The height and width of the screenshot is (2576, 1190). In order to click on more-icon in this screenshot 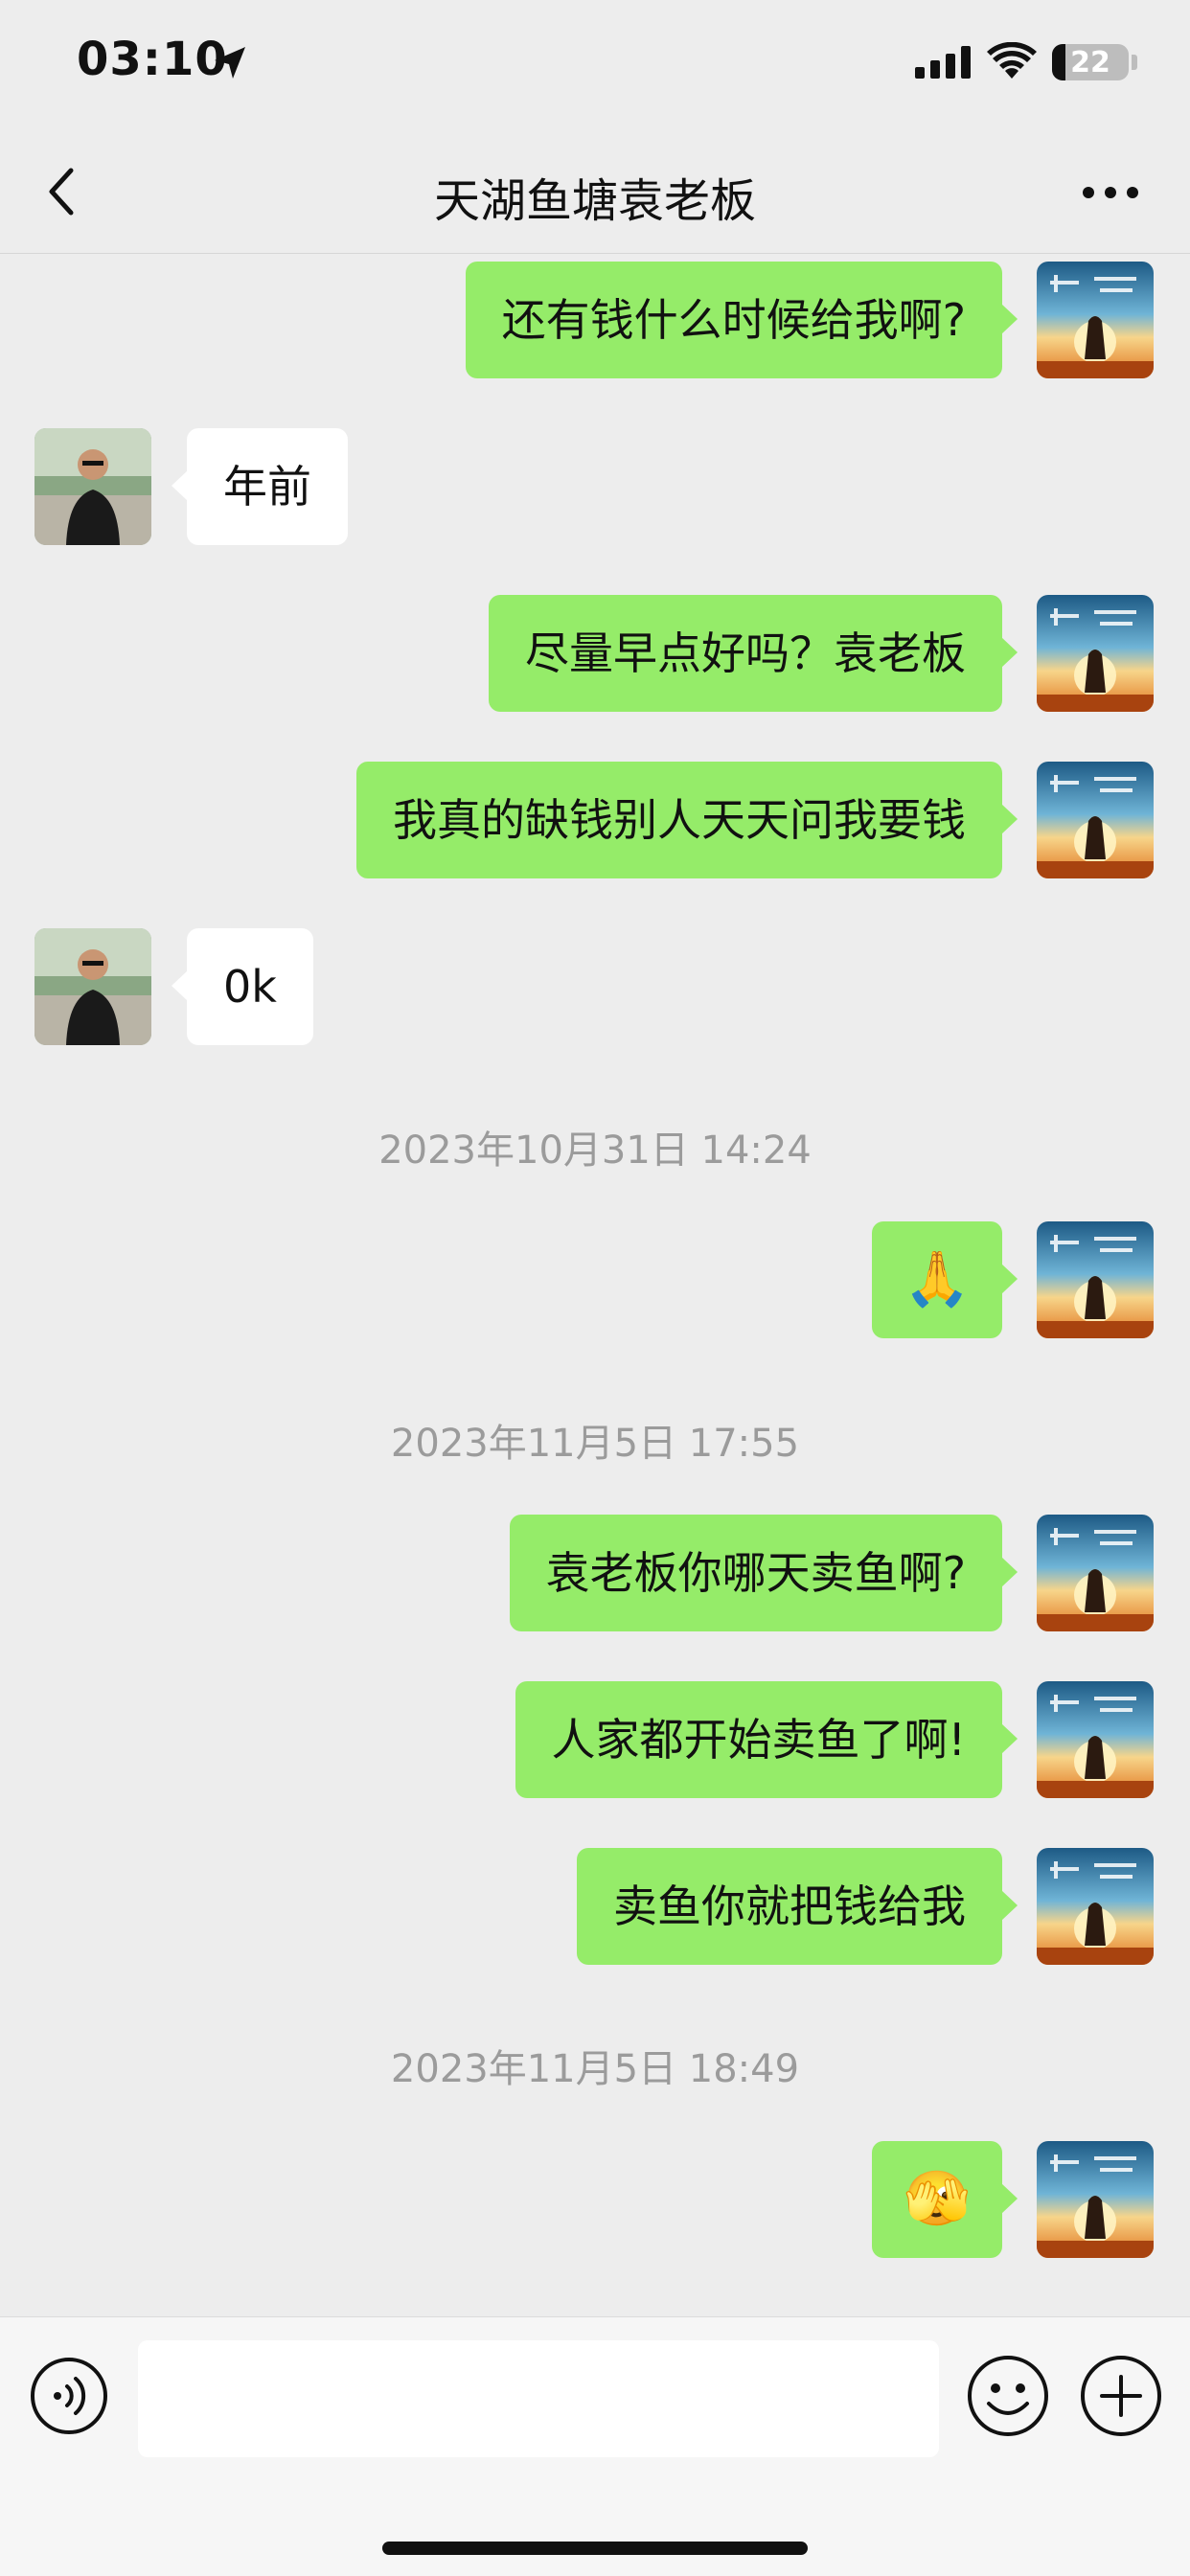, I will do `click(1110, 193)`.